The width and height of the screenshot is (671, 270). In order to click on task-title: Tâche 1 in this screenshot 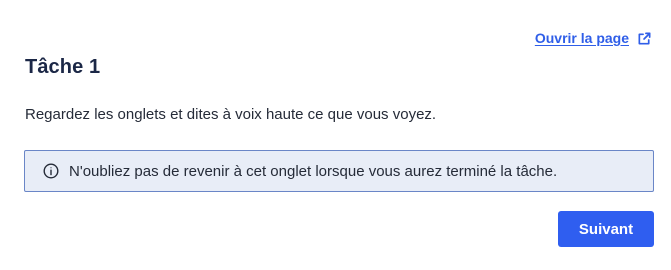, I will do `click(63, 67)`.